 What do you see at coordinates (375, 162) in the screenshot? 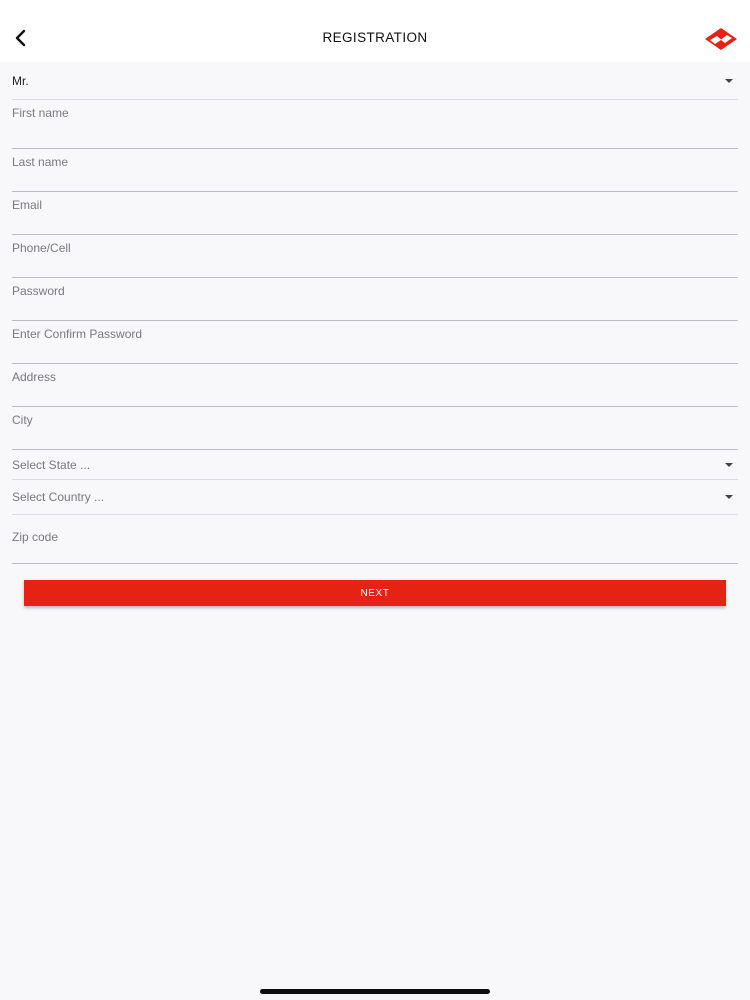
I see `last-name-input` at bounding box center [375, 162].